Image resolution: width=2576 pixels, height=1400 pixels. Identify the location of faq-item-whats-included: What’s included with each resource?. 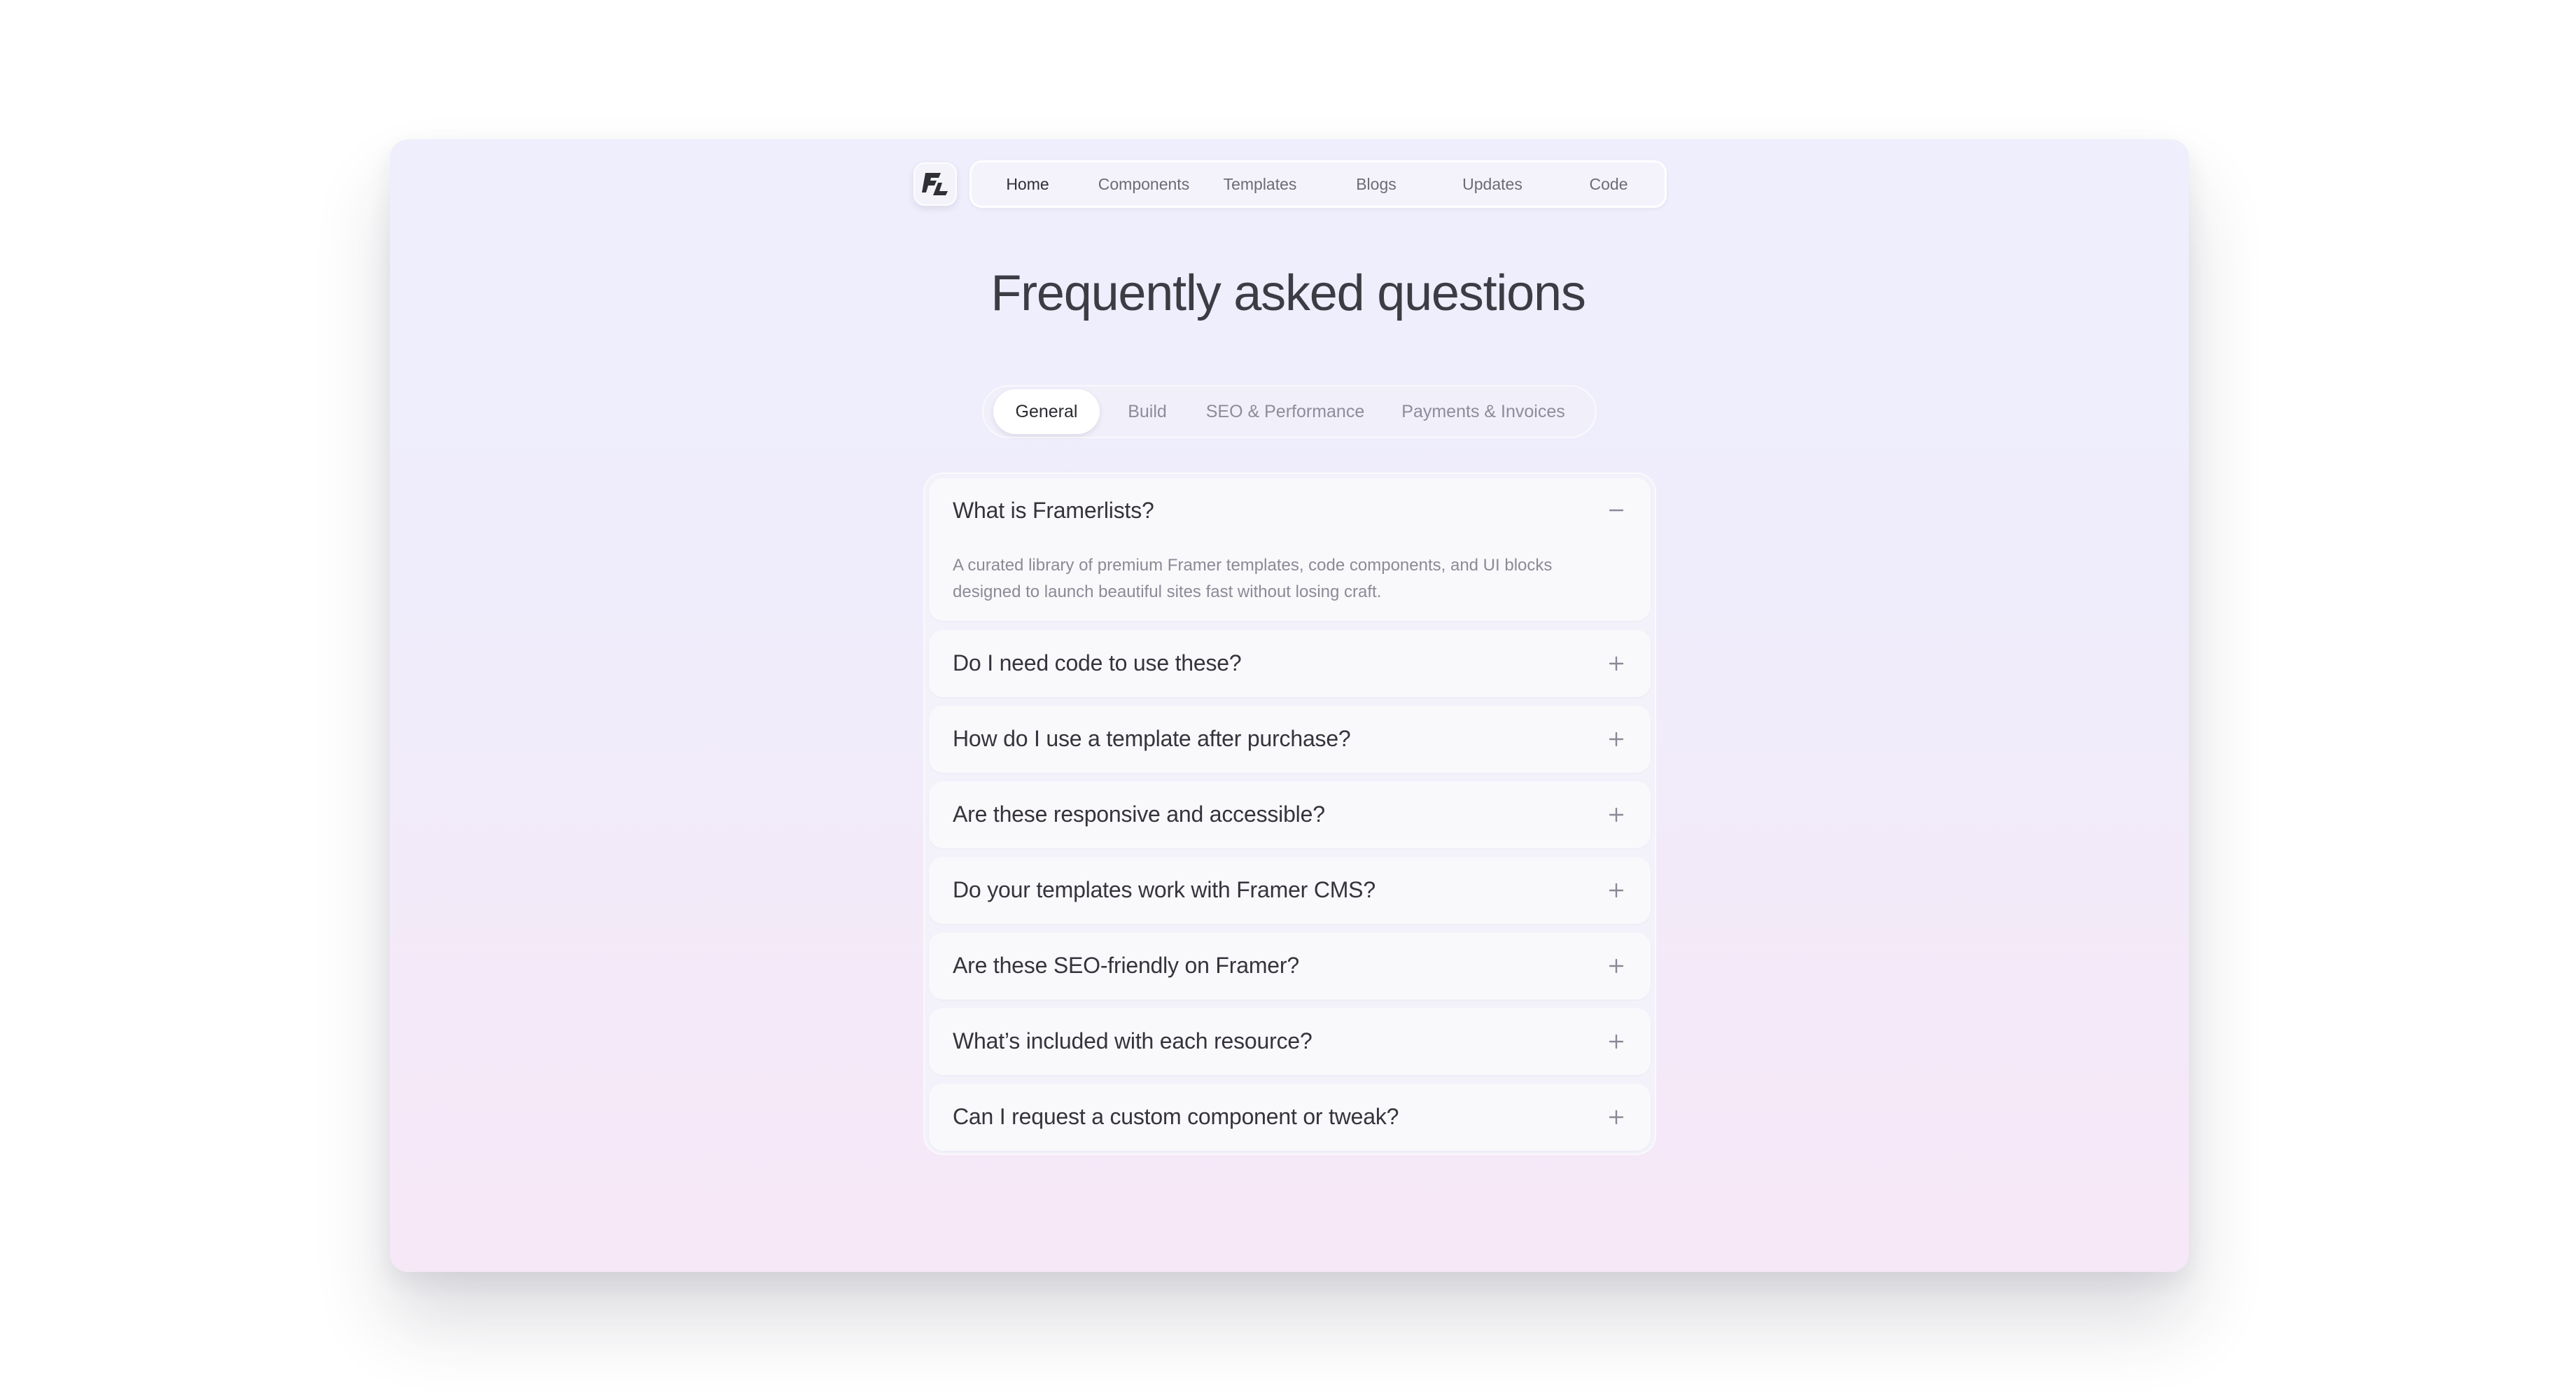
(1290, 1041).